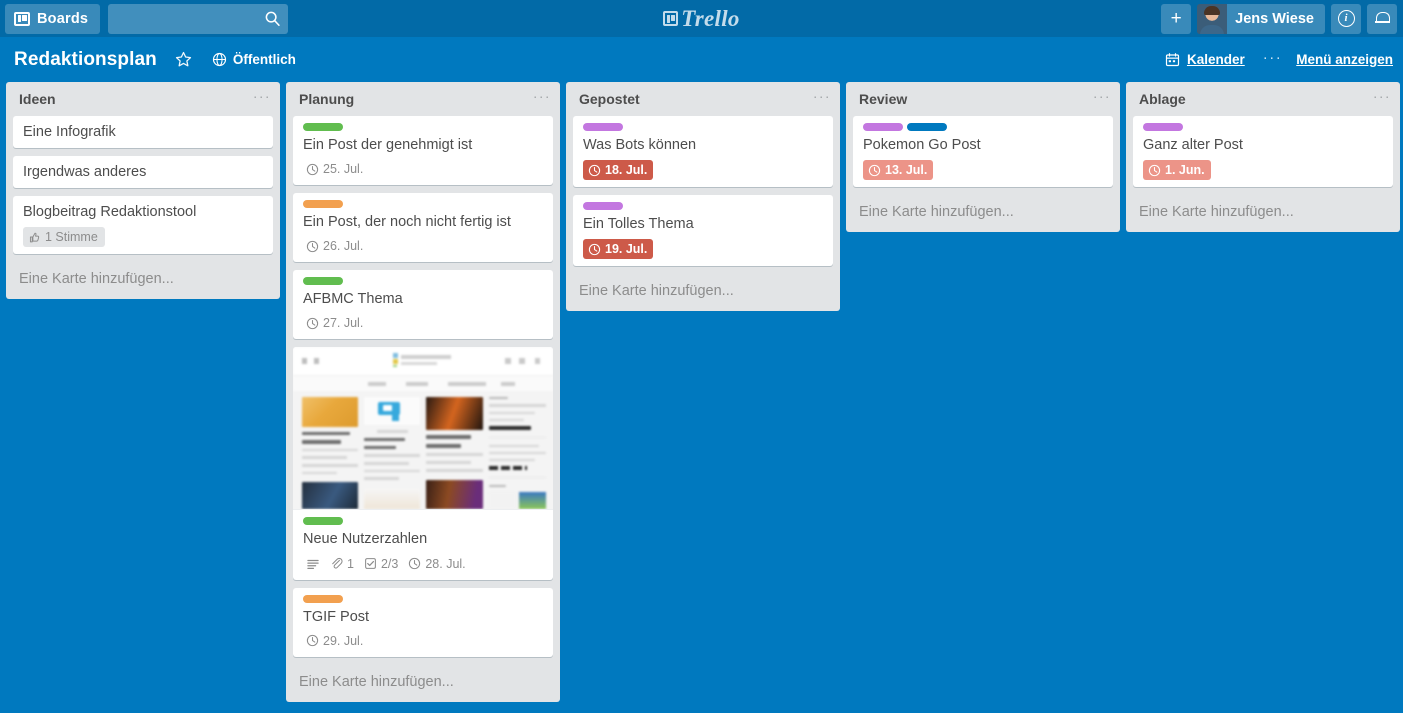  What do you see at coordinates (1205, 59) in the screenshot?
I see `calendar-button: Kalender` at bounding box center [1205, 59].